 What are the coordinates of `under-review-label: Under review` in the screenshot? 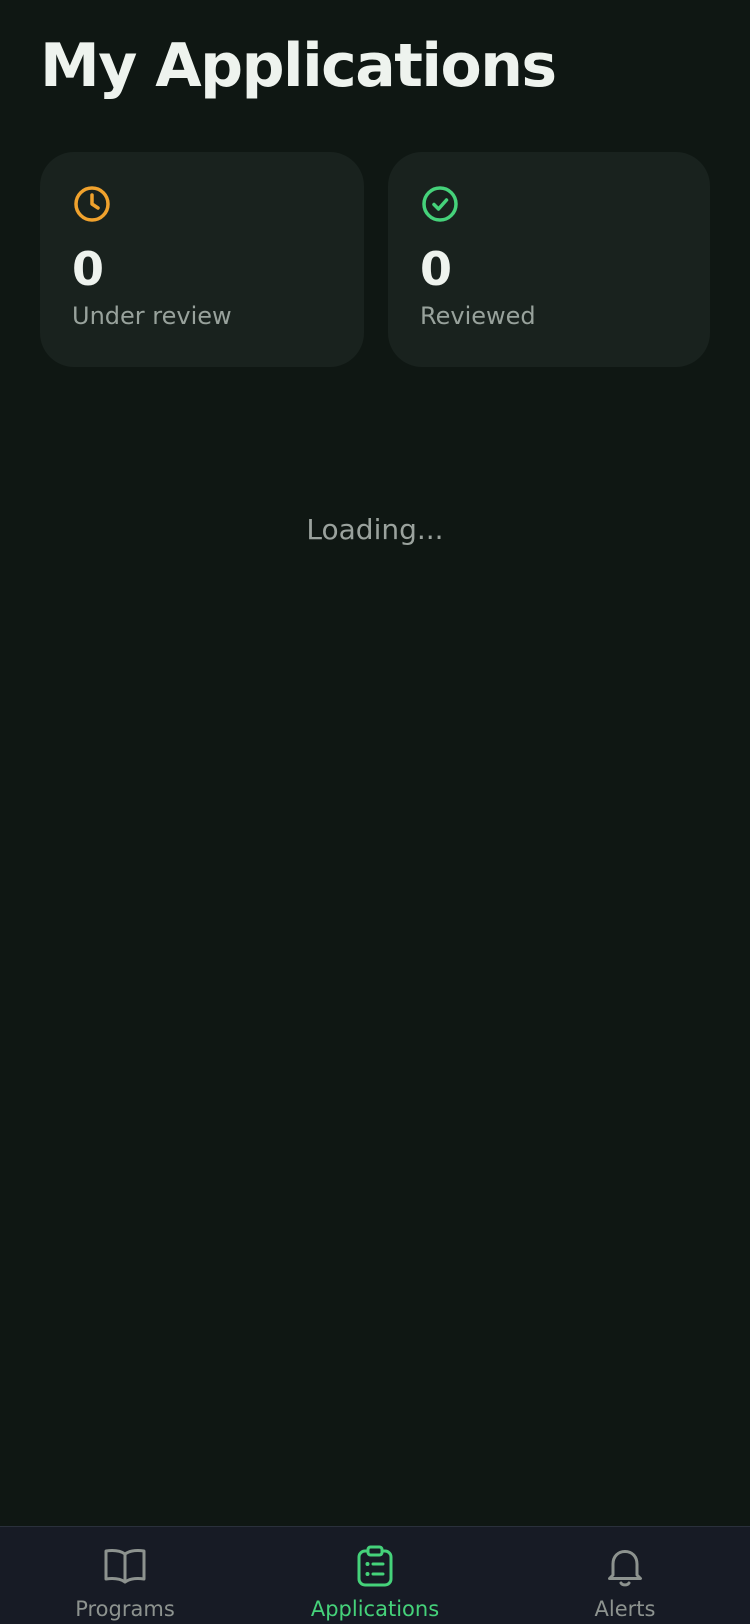 It's located at (152, 316).